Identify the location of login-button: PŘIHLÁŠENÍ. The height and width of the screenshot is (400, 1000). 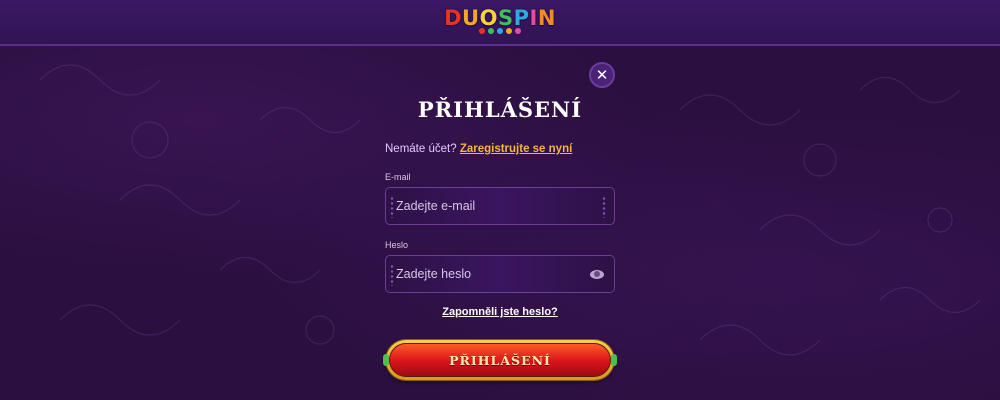
(500, 360).